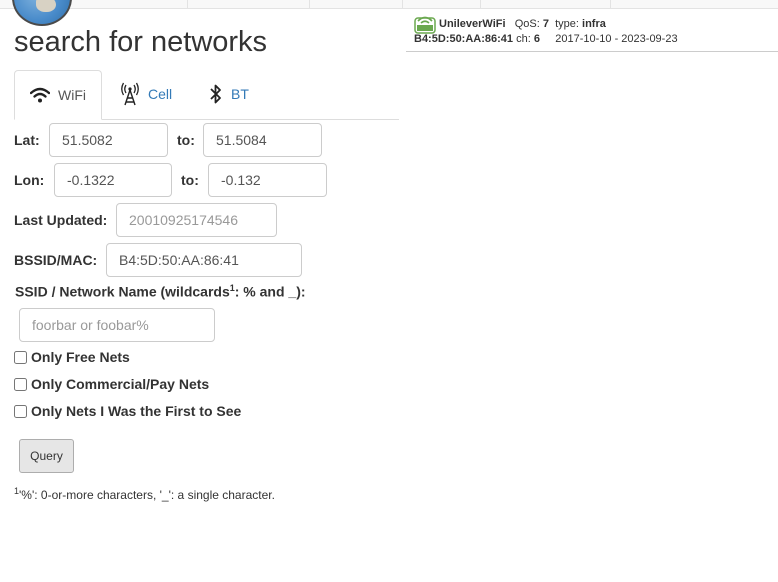 The width and height of the screenshot is (778, 582). I want to click on result-dates: 2017-10-10 - 2023-09-23, so click(616, 39).